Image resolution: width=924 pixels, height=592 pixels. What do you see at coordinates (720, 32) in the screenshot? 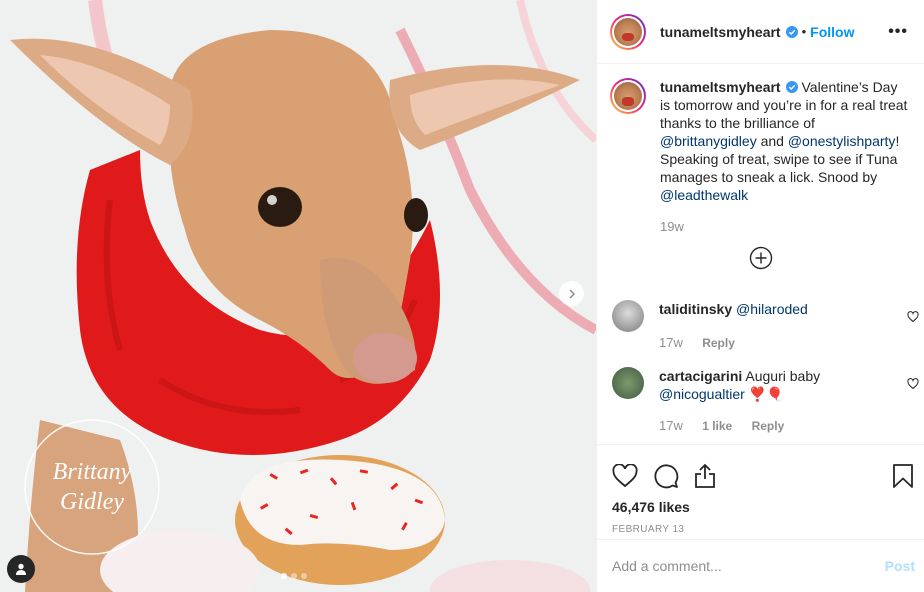
I see `author-username: tunameltsmyheart` at bounding box center [720, 32].